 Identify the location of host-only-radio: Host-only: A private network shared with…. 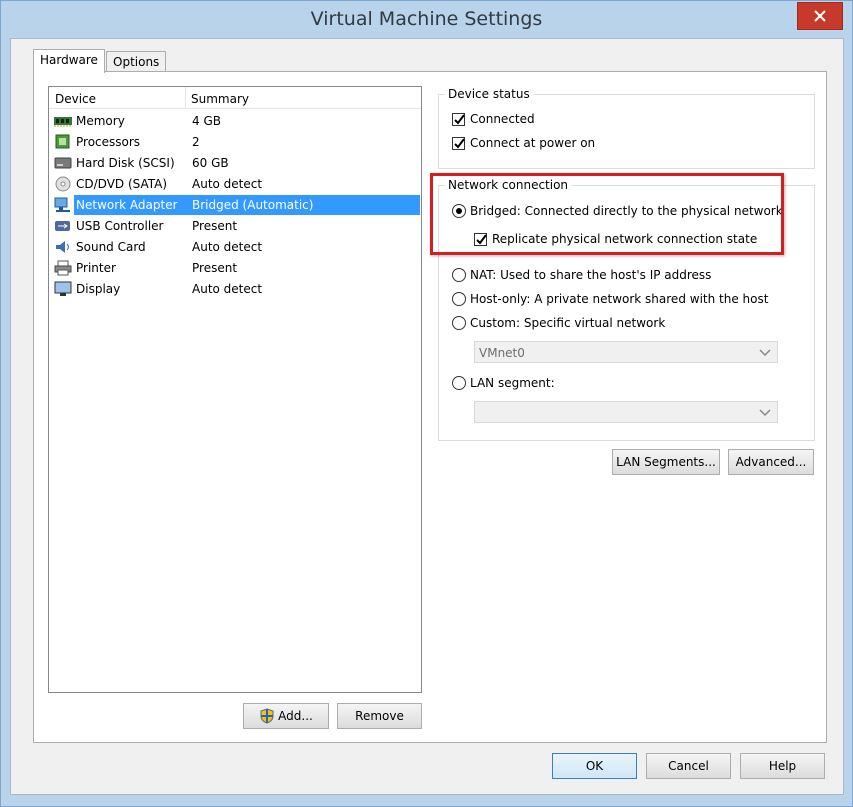
(610, 299).